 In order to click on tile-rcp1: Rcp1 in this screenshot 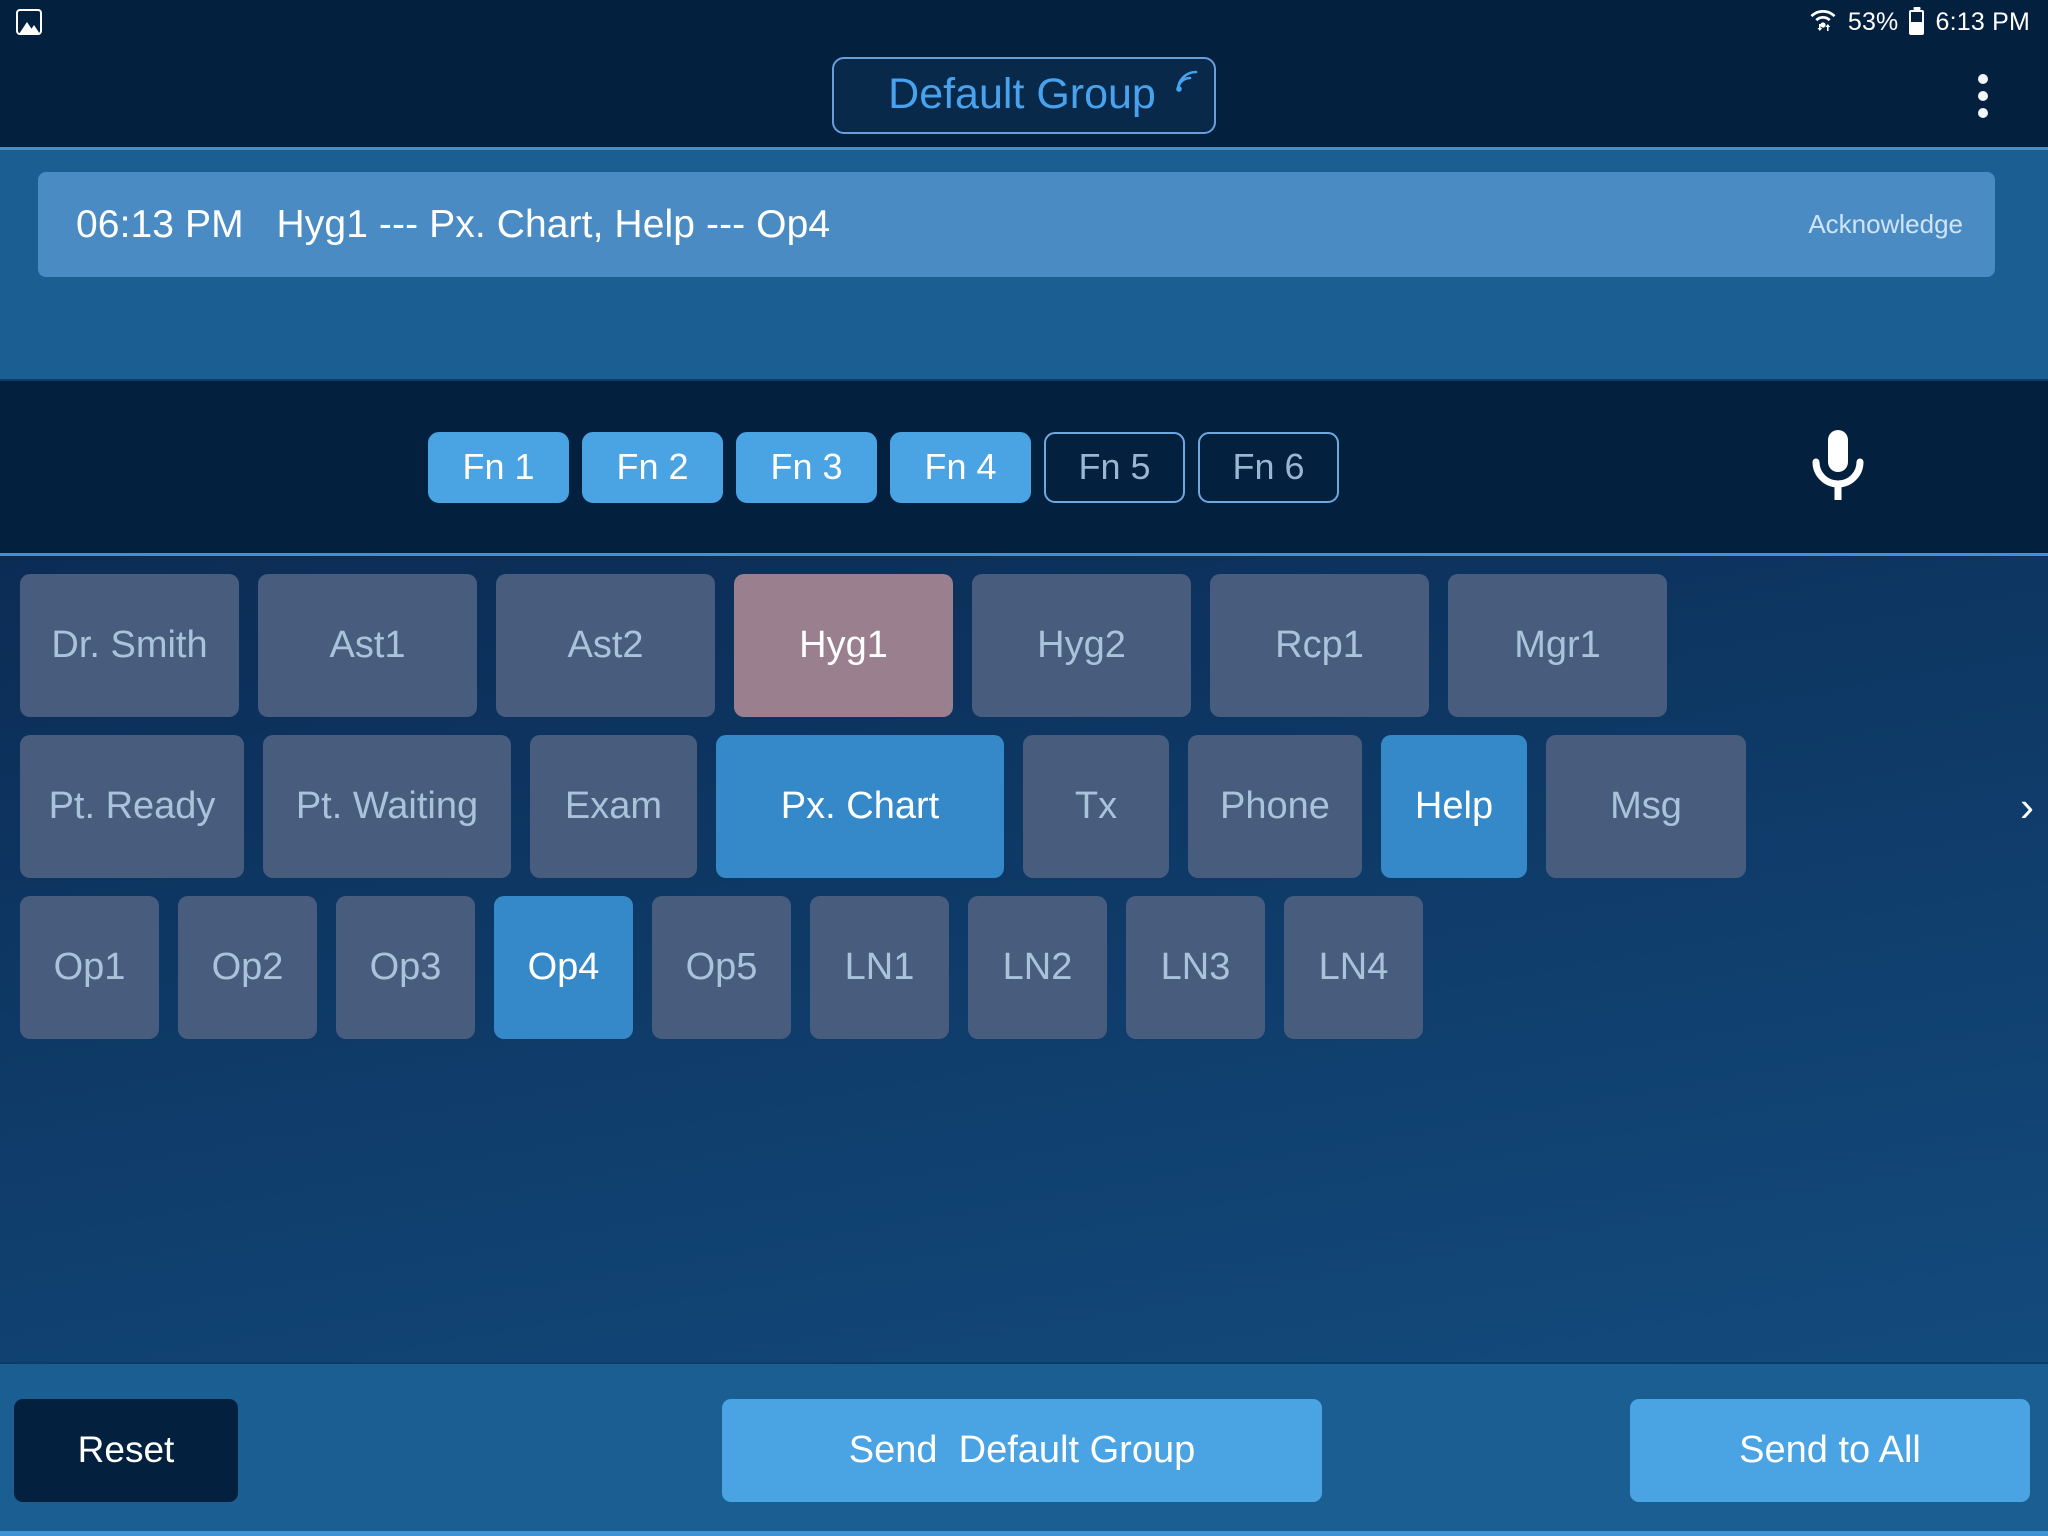, I will do `click(1319, 645)`.